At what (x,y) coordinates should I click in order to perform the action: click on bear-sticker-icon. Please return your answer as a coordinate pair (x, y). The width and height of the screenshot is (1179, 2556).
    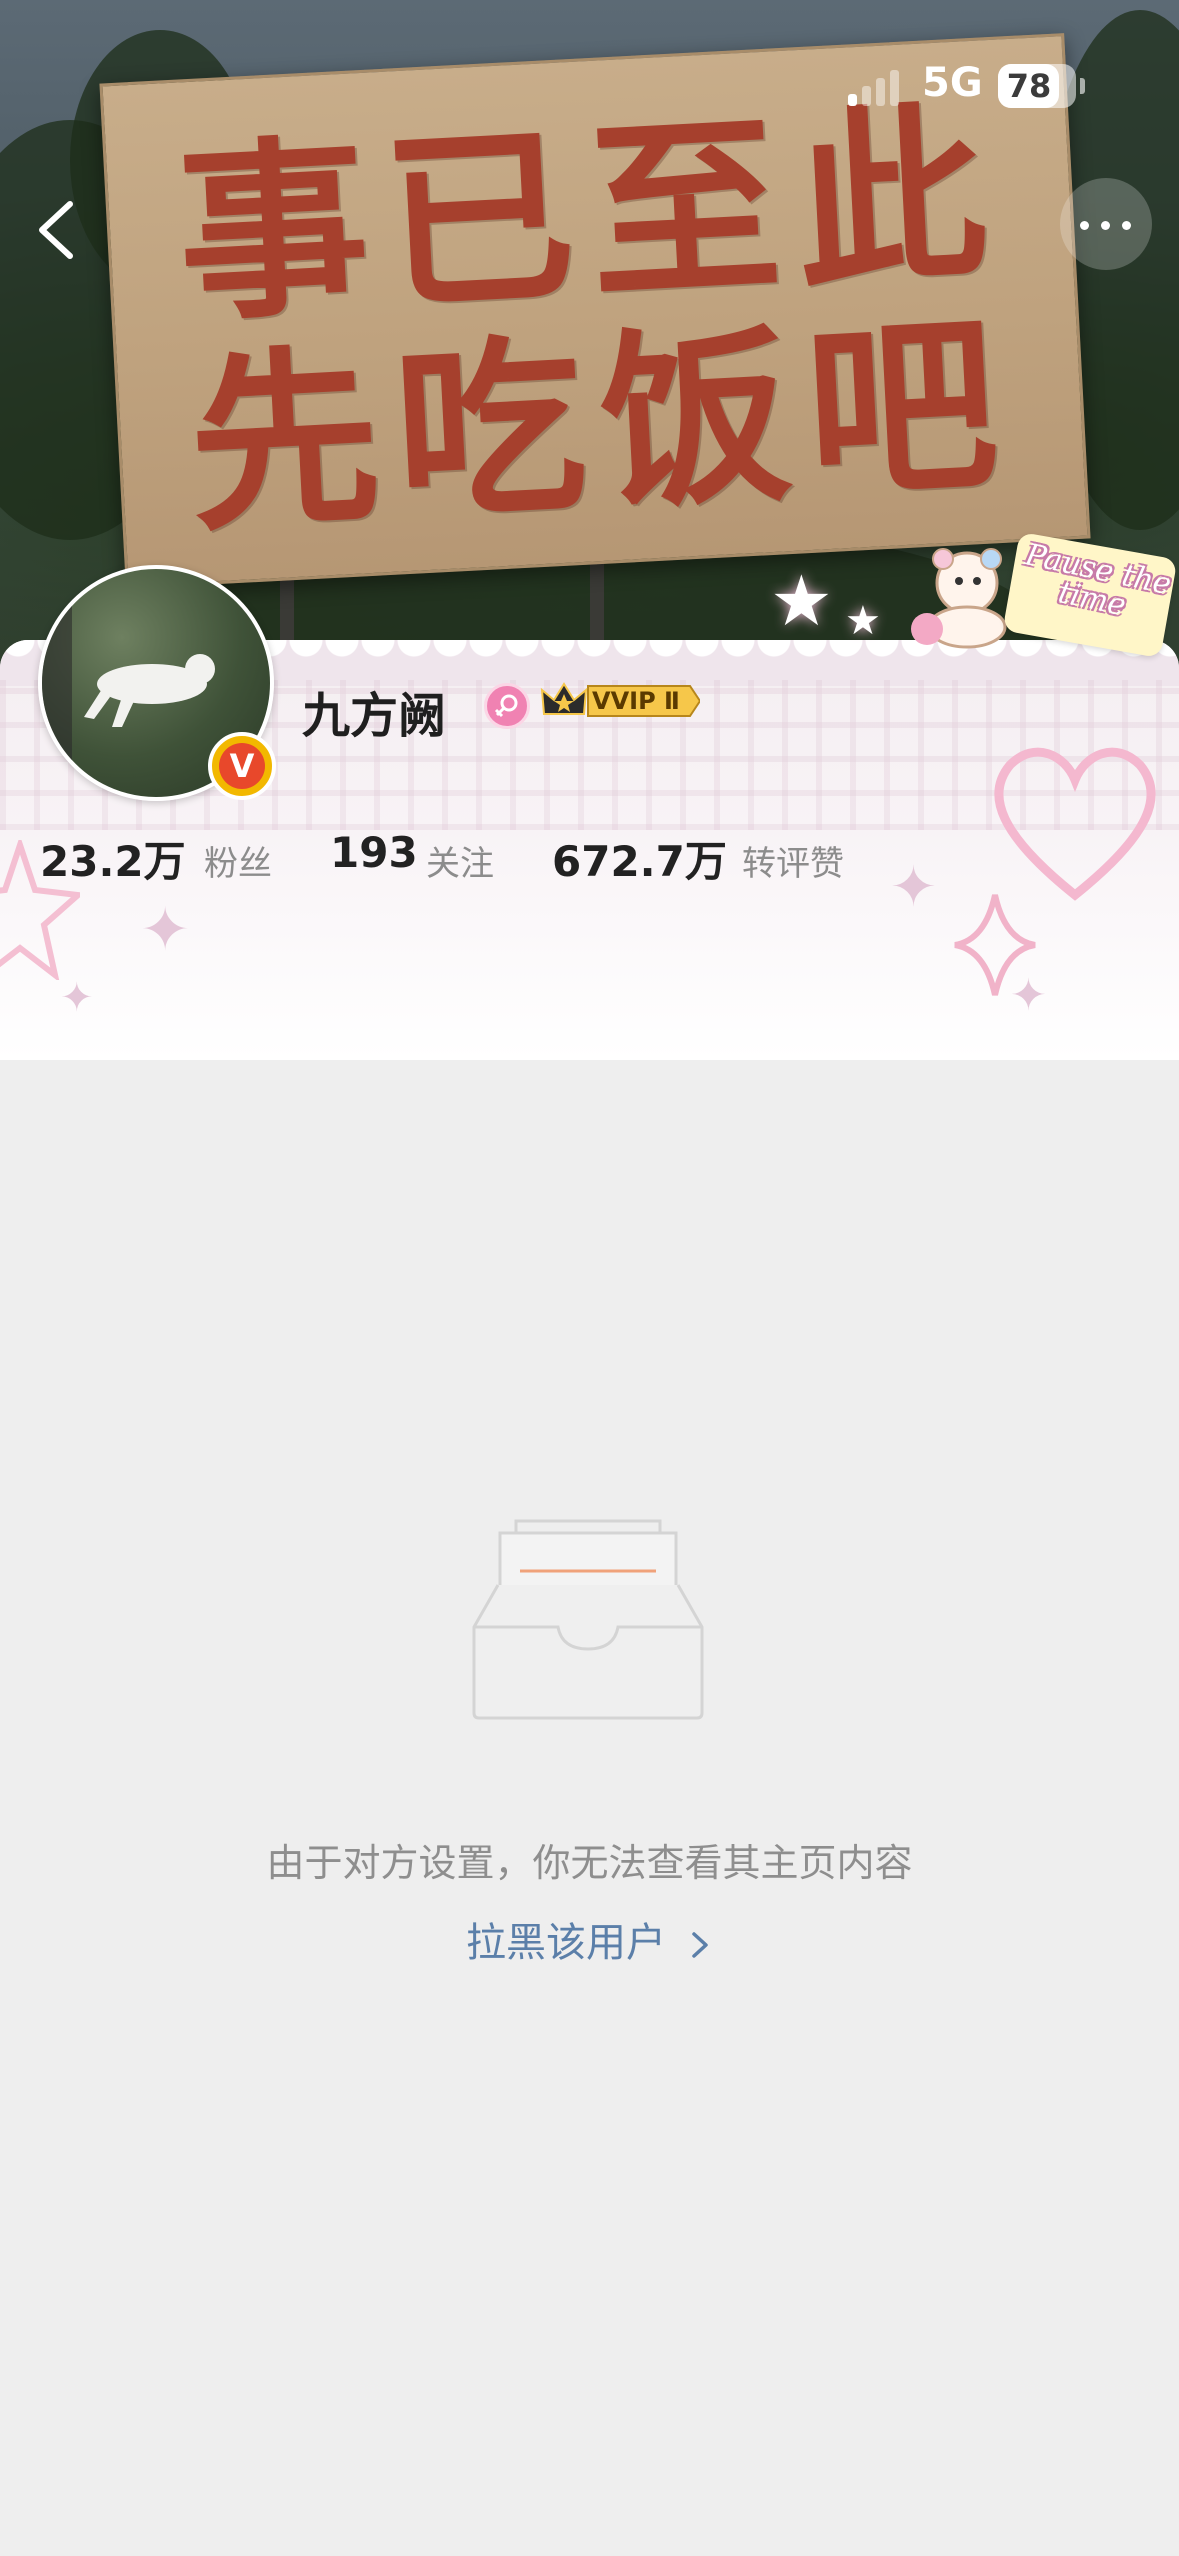
    Looking at the image, I should click on (959, 598).